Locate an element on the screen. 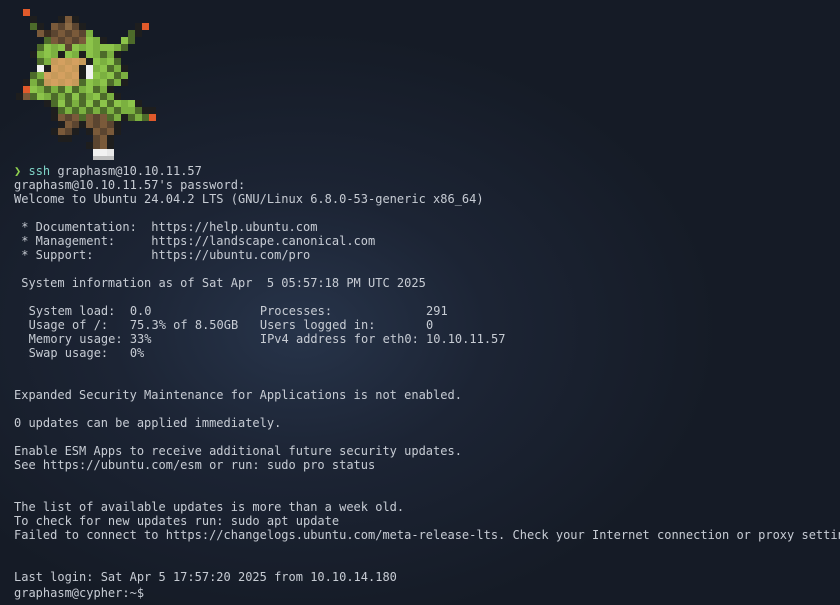 The height and width of the screenshot is (605, 840). command-line: ❯ ssh graphasm@10.10.11.57 is located at coordinates (108, 171).